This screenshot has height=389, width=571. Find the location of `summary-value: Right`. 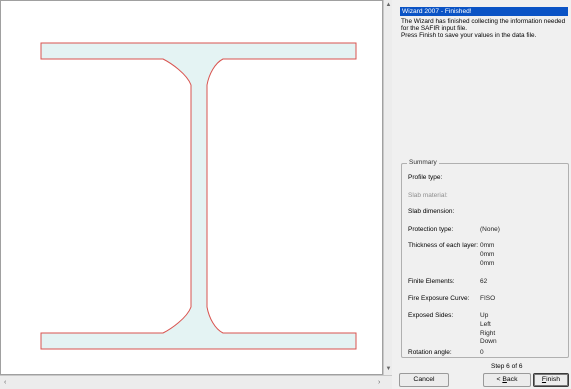

summary-value: Right is located at coordinates (488, 333).